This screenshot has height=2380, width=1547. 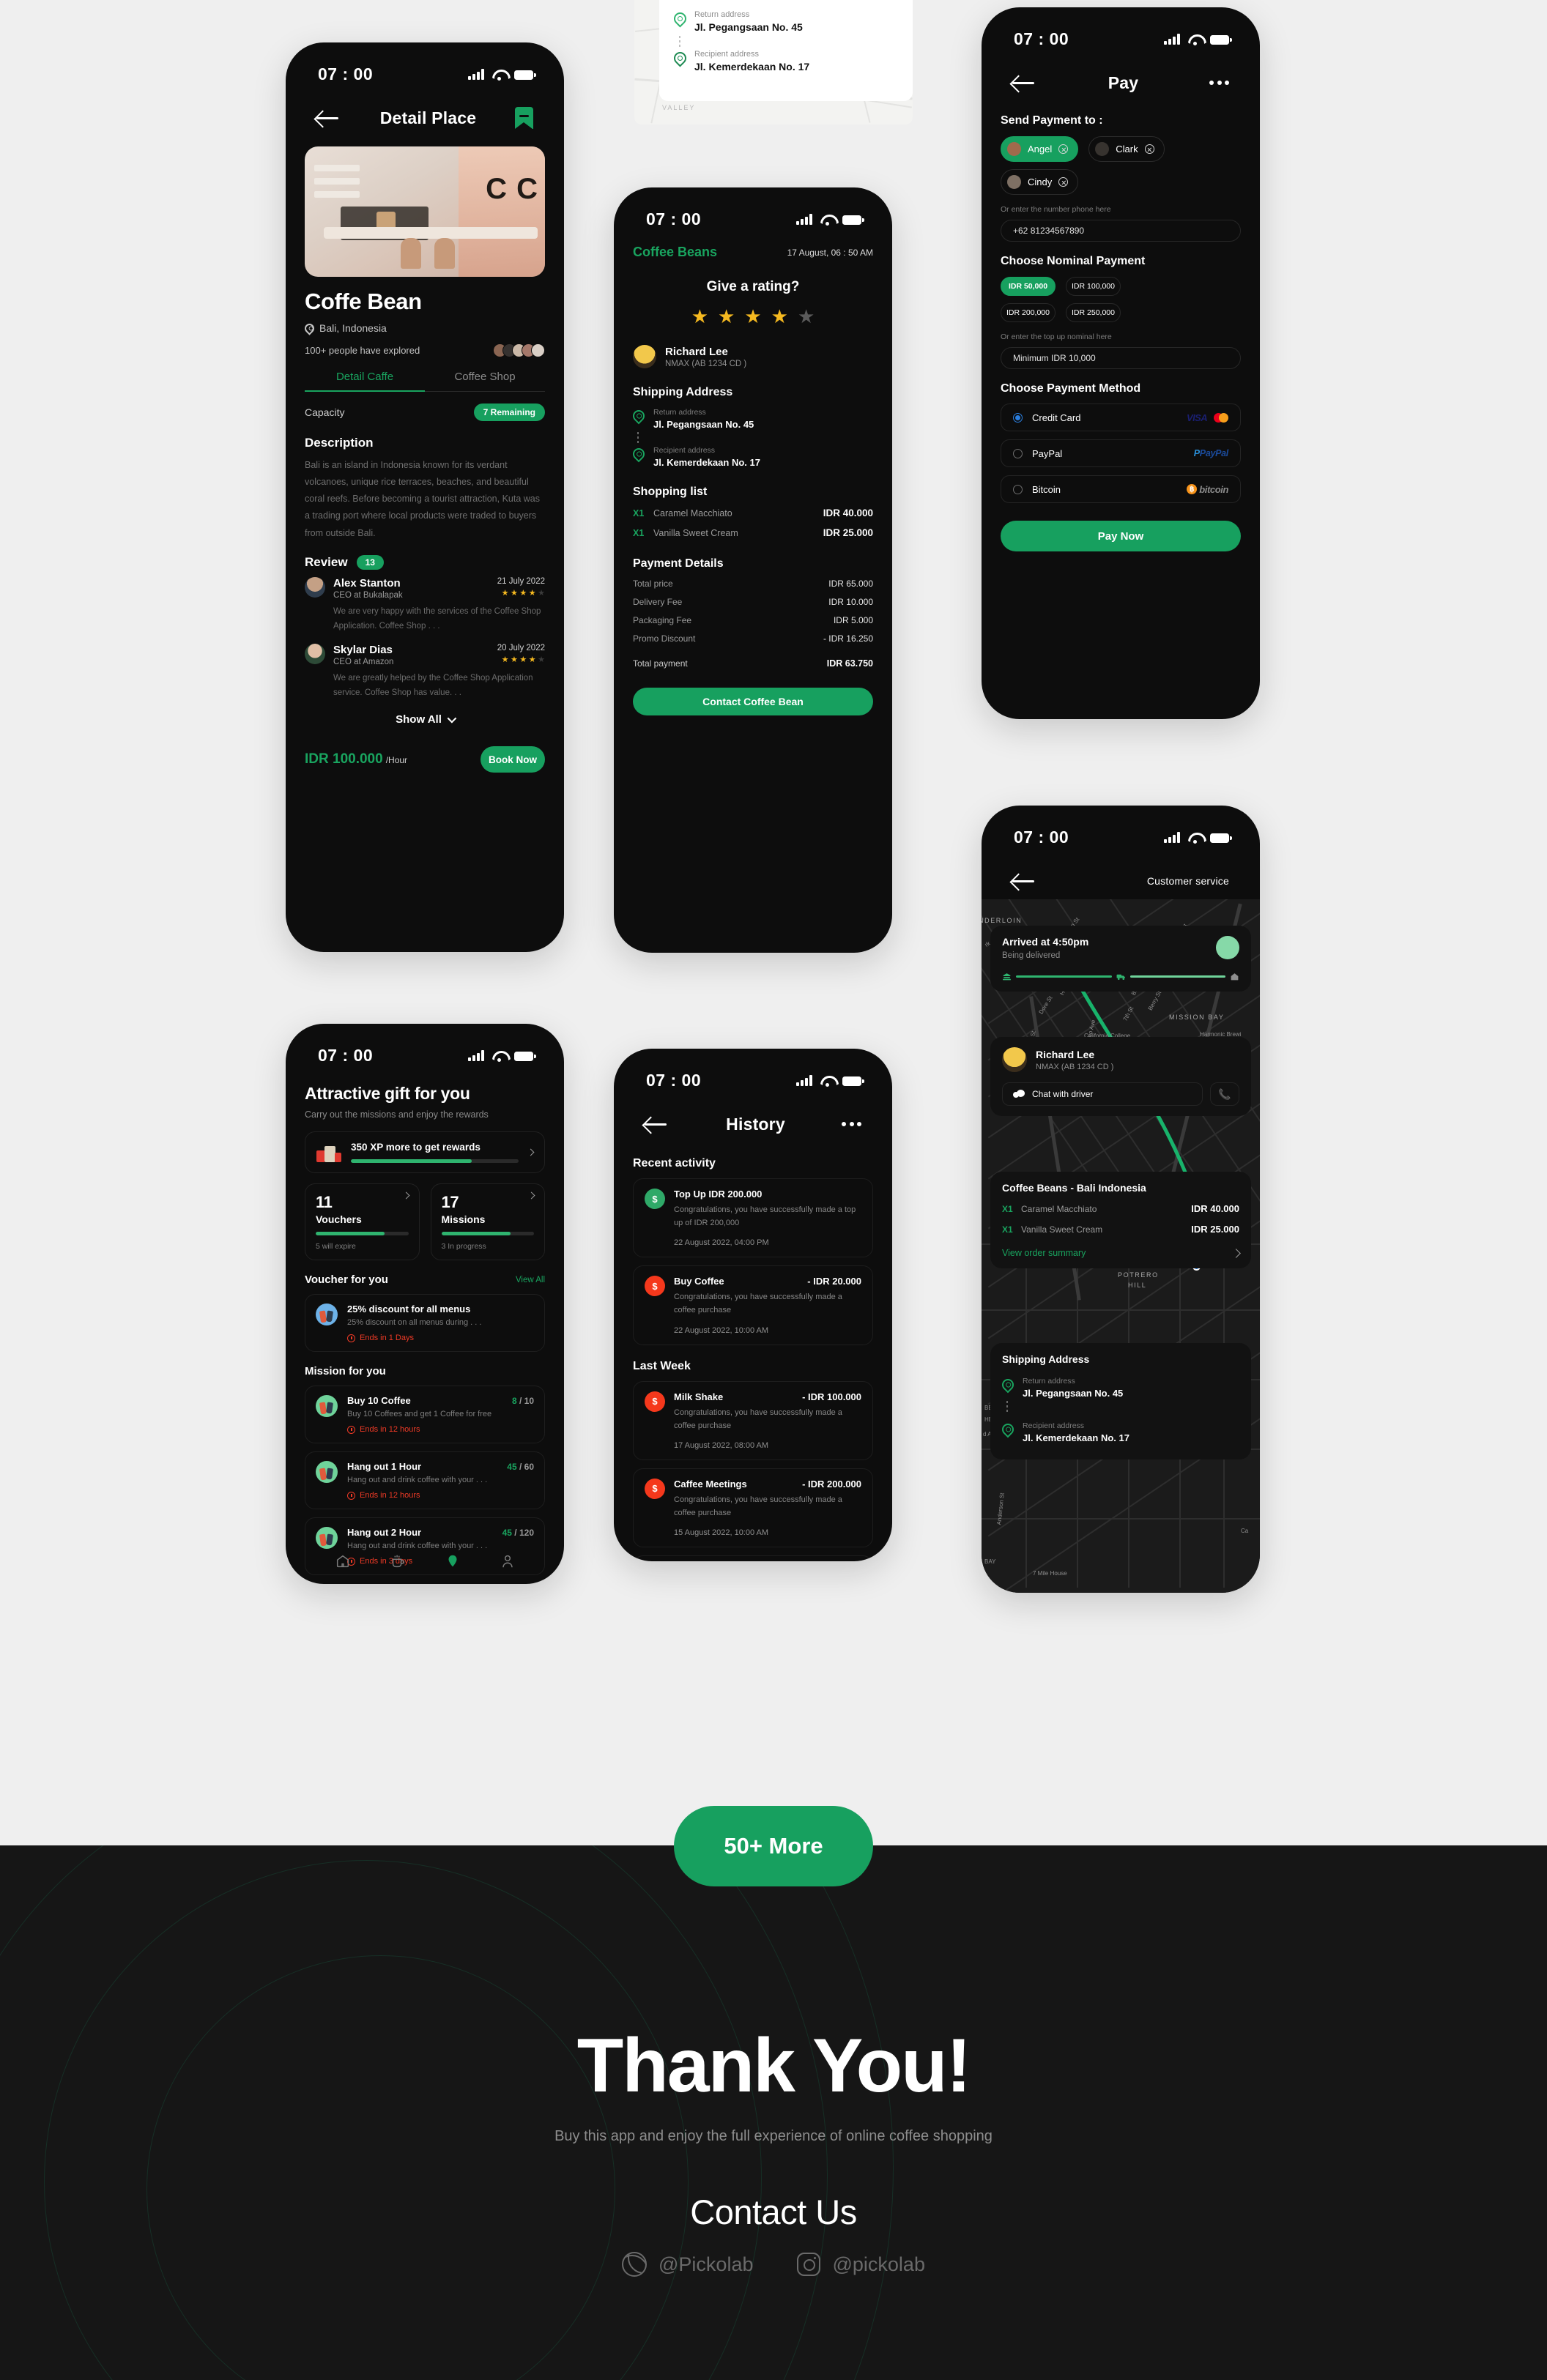 I want to click on bookmark-icon, so click(x=524, y=118).